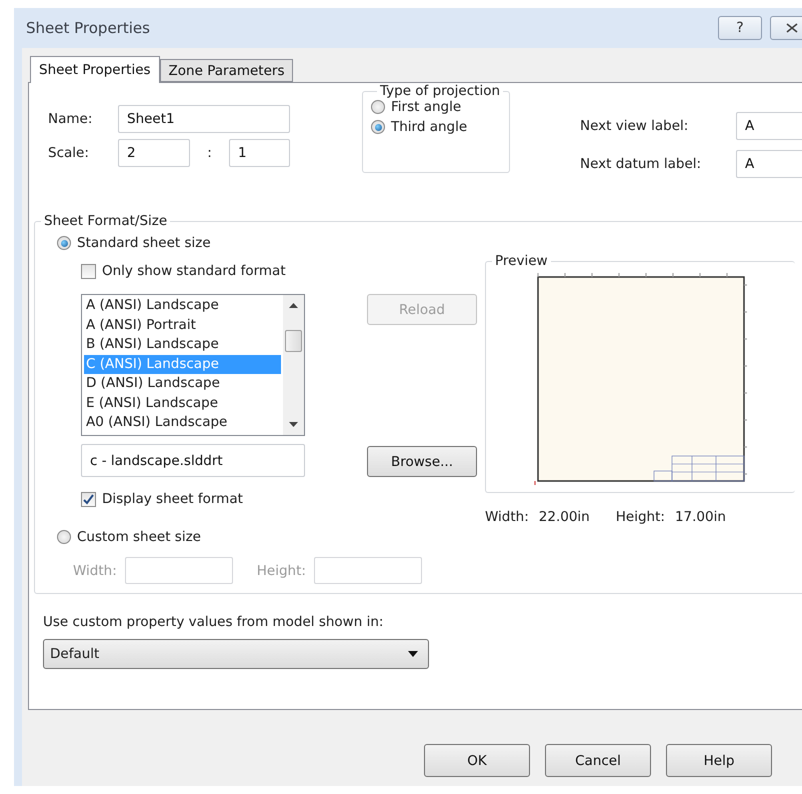 The height and width of the screenshot is (794, 802). I want to click on list-item: B (ANSI) Landscape, so click(182, 344).